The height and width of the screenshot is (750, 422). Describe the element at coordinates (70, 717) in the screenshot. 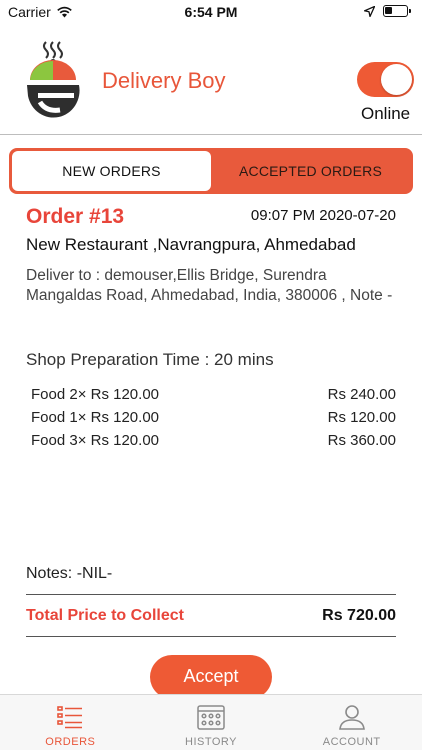

I see `list-icon` at that location.